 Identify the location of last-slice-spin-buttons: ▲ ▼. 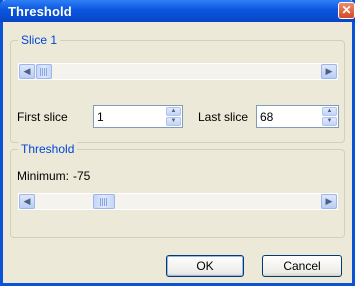
(329, 116).